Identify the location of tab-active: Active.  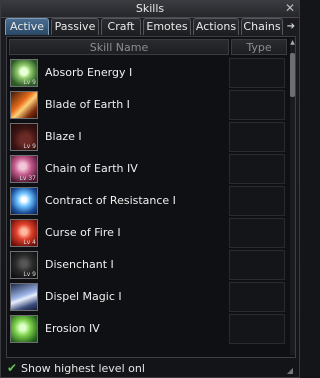
(27, 26).